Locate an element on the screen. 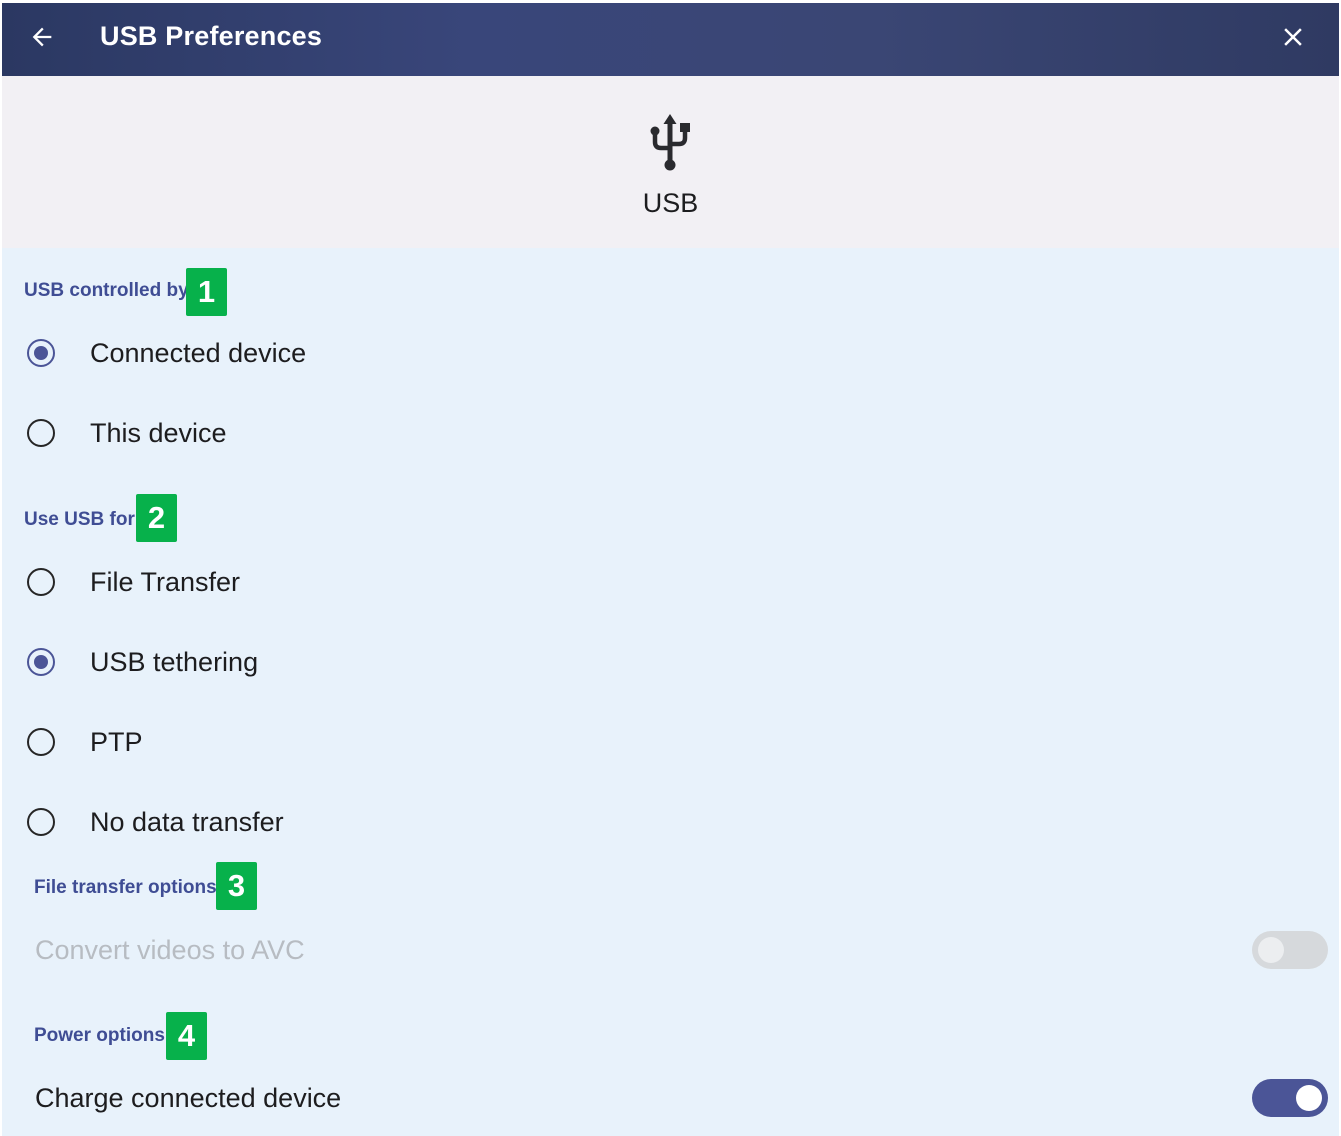 The height and width of the screenshot is (1136, 1341). page-title: USB Preferences is located at coordinates (211, 36).